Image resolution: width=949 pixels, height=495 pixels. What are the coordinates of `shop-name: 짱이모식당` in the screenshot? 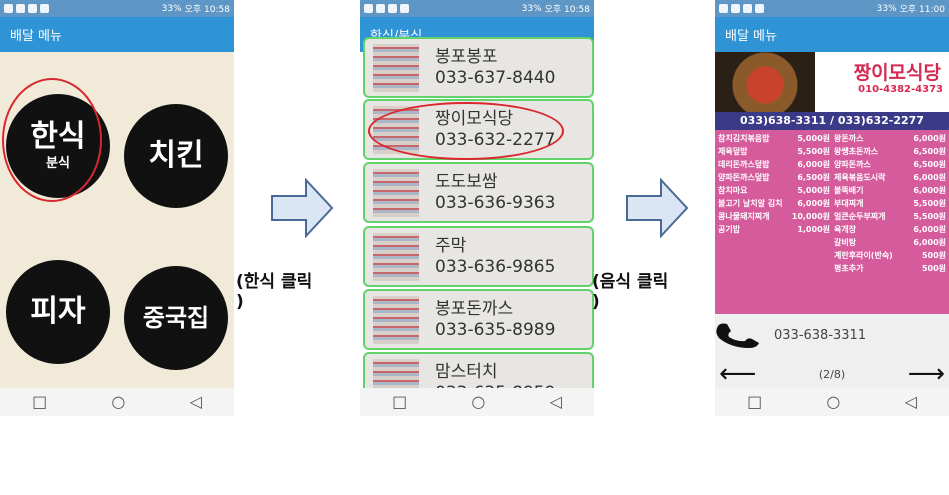 It's located at (897, 73).